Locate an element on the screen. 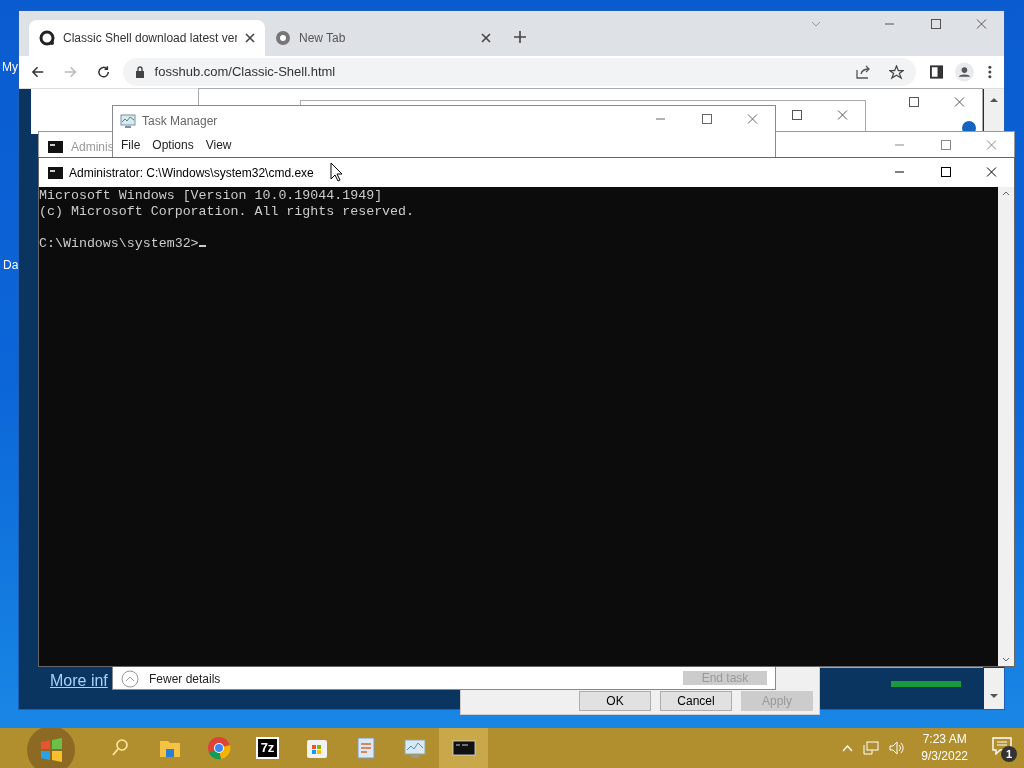 The image size is (1024, 768). speaker-icon is located at coordinates (897, 748).